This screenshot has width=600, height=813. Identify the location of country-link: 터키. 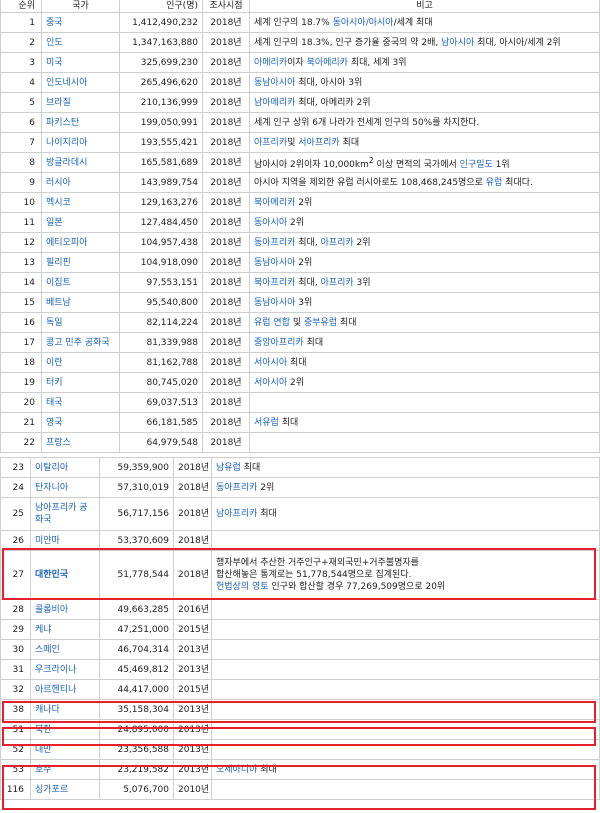
(54, 383).